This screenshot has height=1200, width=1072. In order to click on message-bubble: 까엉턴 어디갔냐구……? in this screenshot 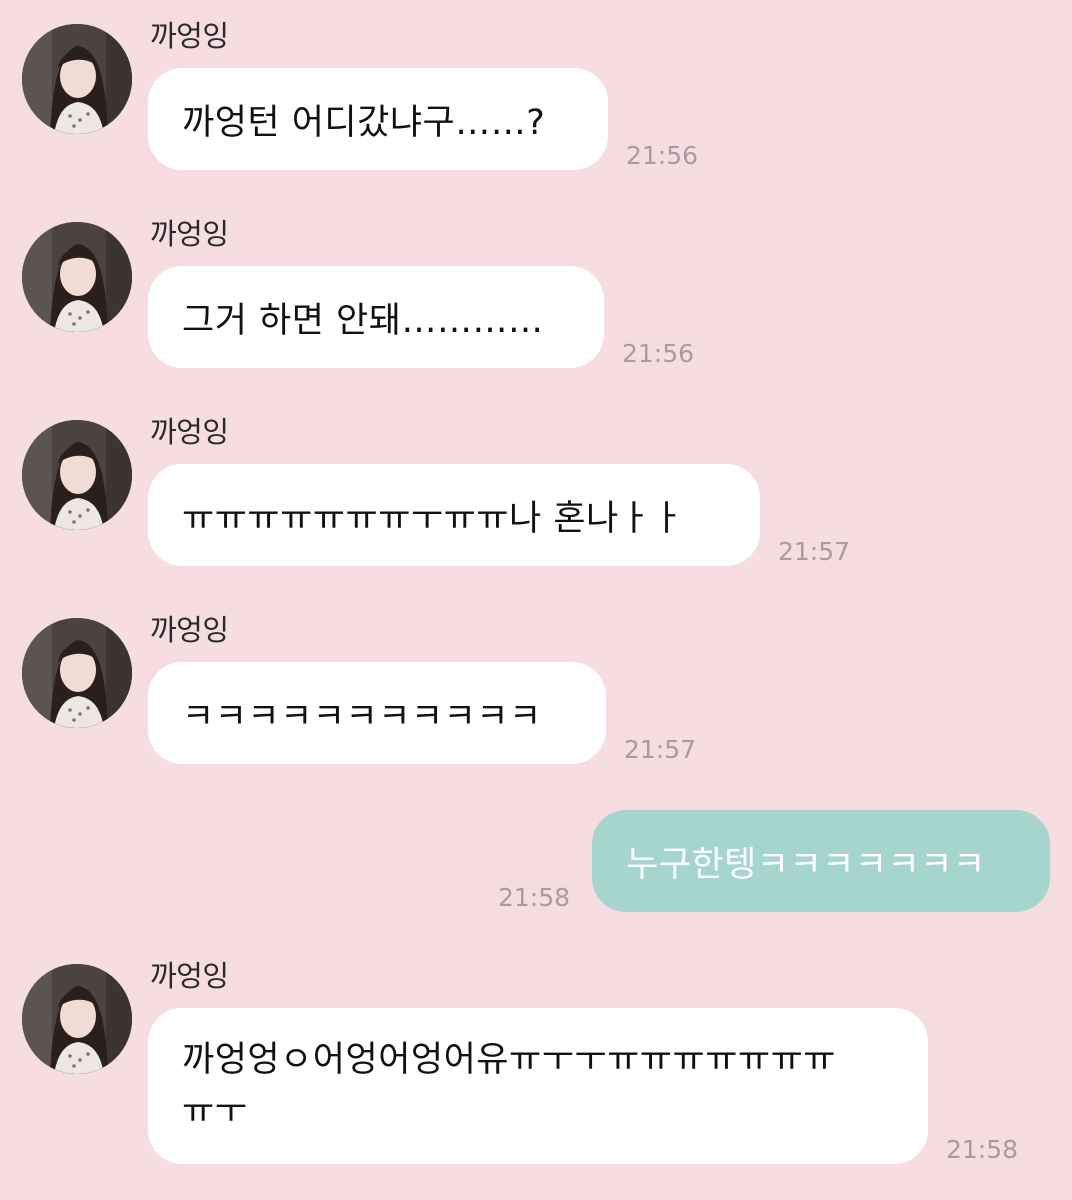, I will do `click(378, 119)`.